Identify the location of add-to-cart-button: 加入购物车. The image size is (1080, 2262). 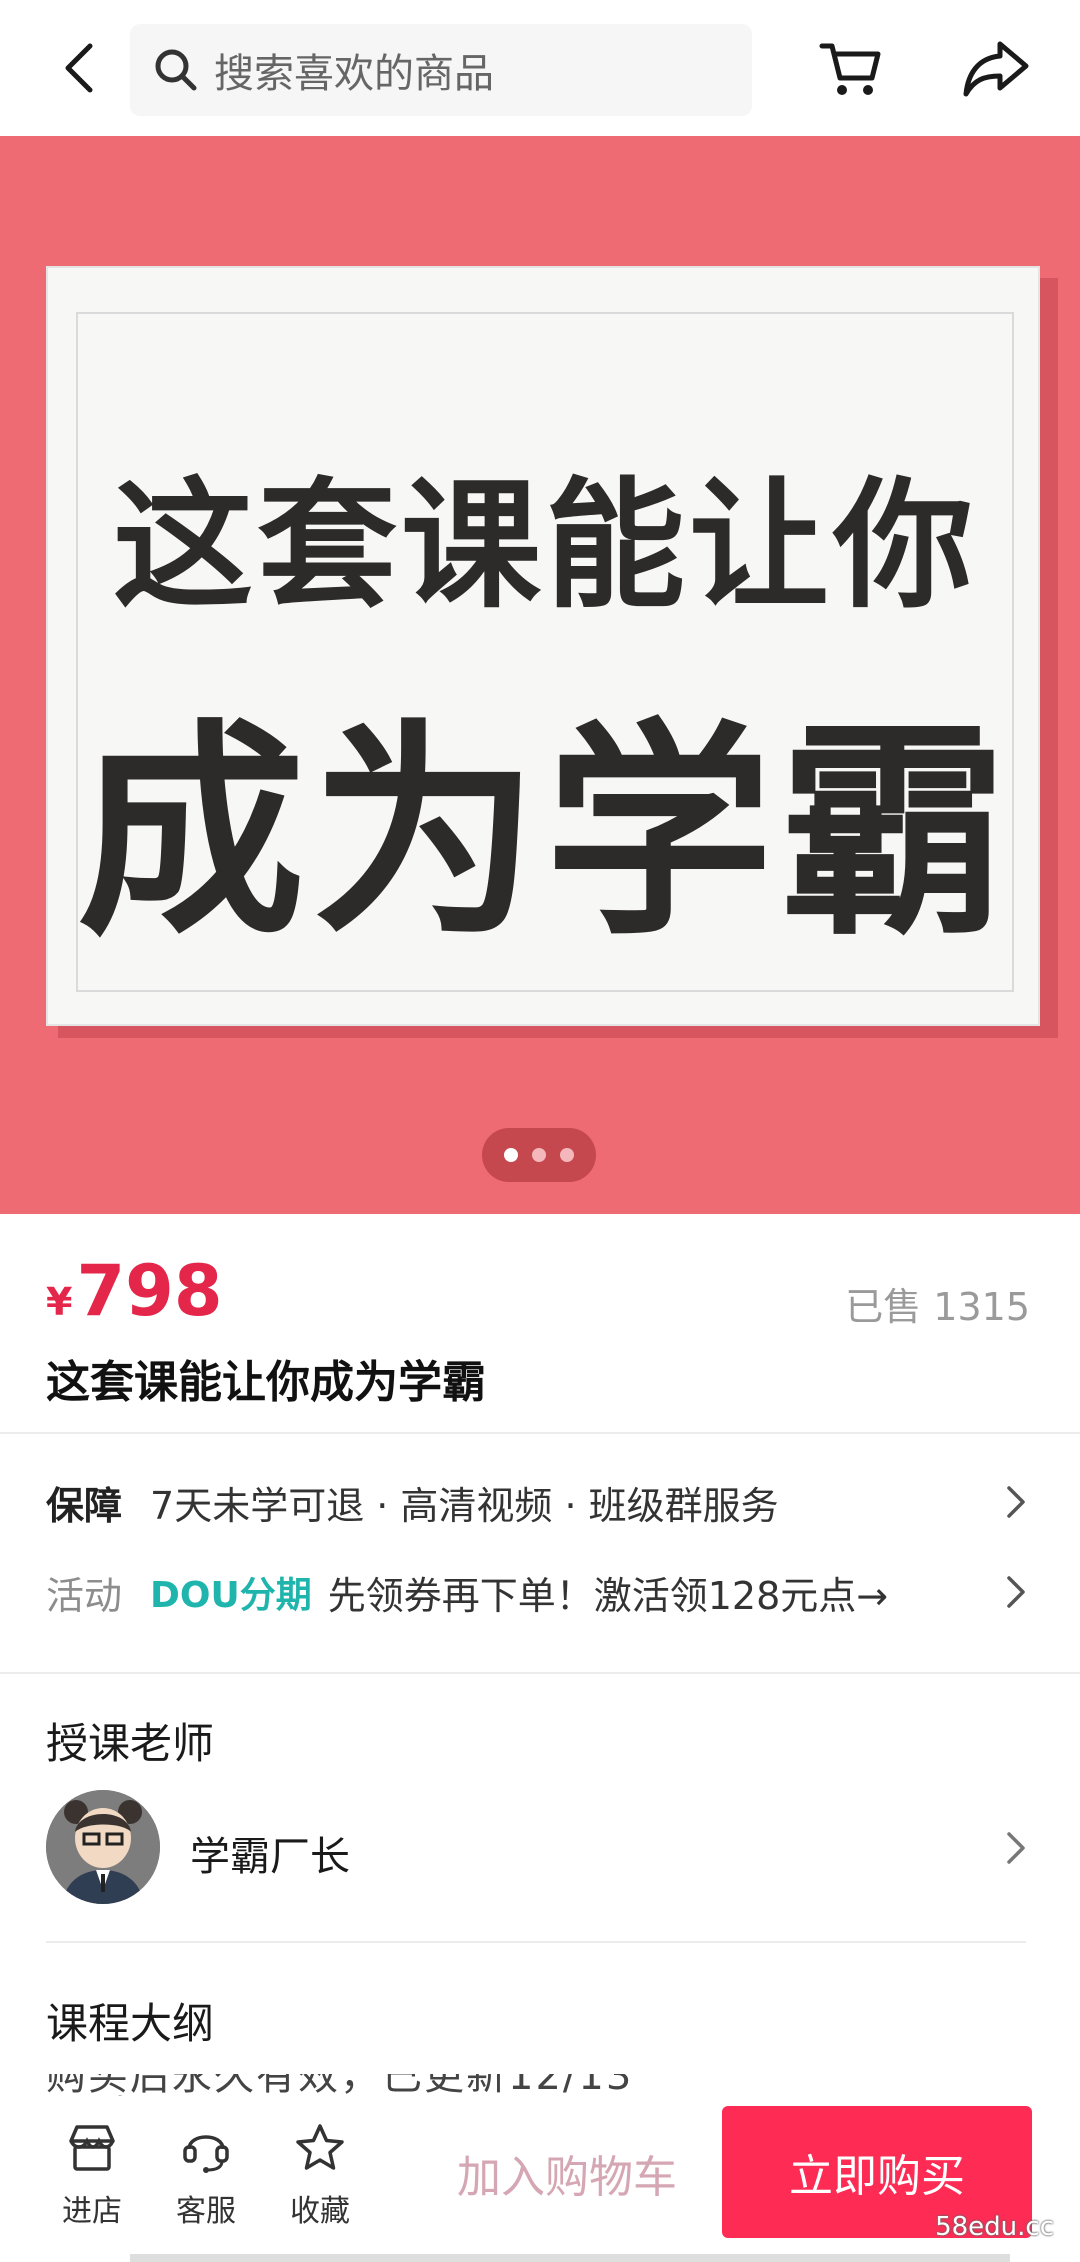
(567, 2173).